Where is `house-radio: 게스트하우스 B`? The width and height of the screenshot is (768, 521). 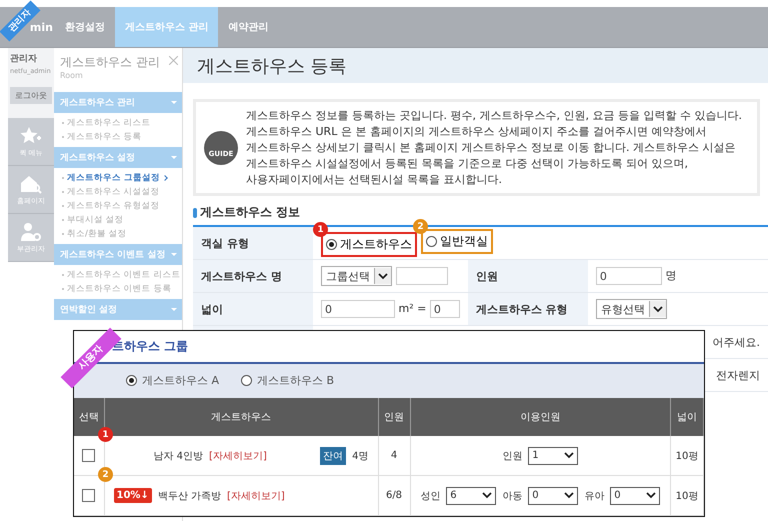
house-radio: 게스트하우스 B is located at coordinates (287, 381).